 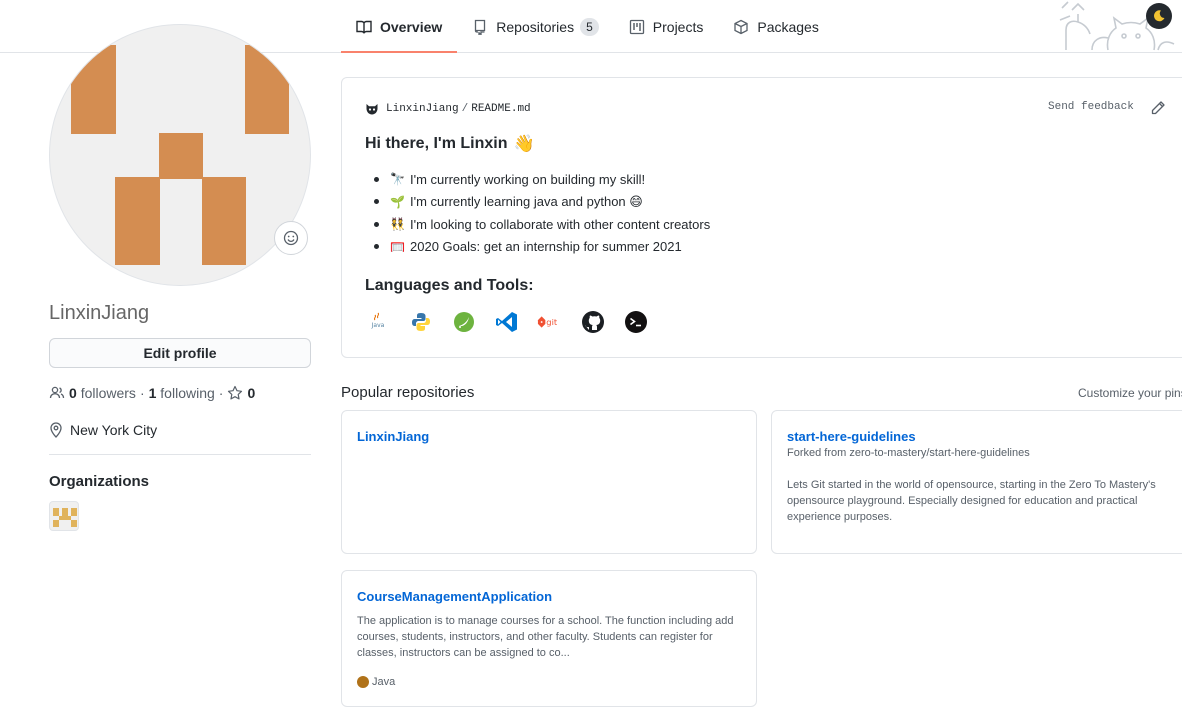 I want to click on tab-repositories-label: Repositories, so click(x=535, y=26).